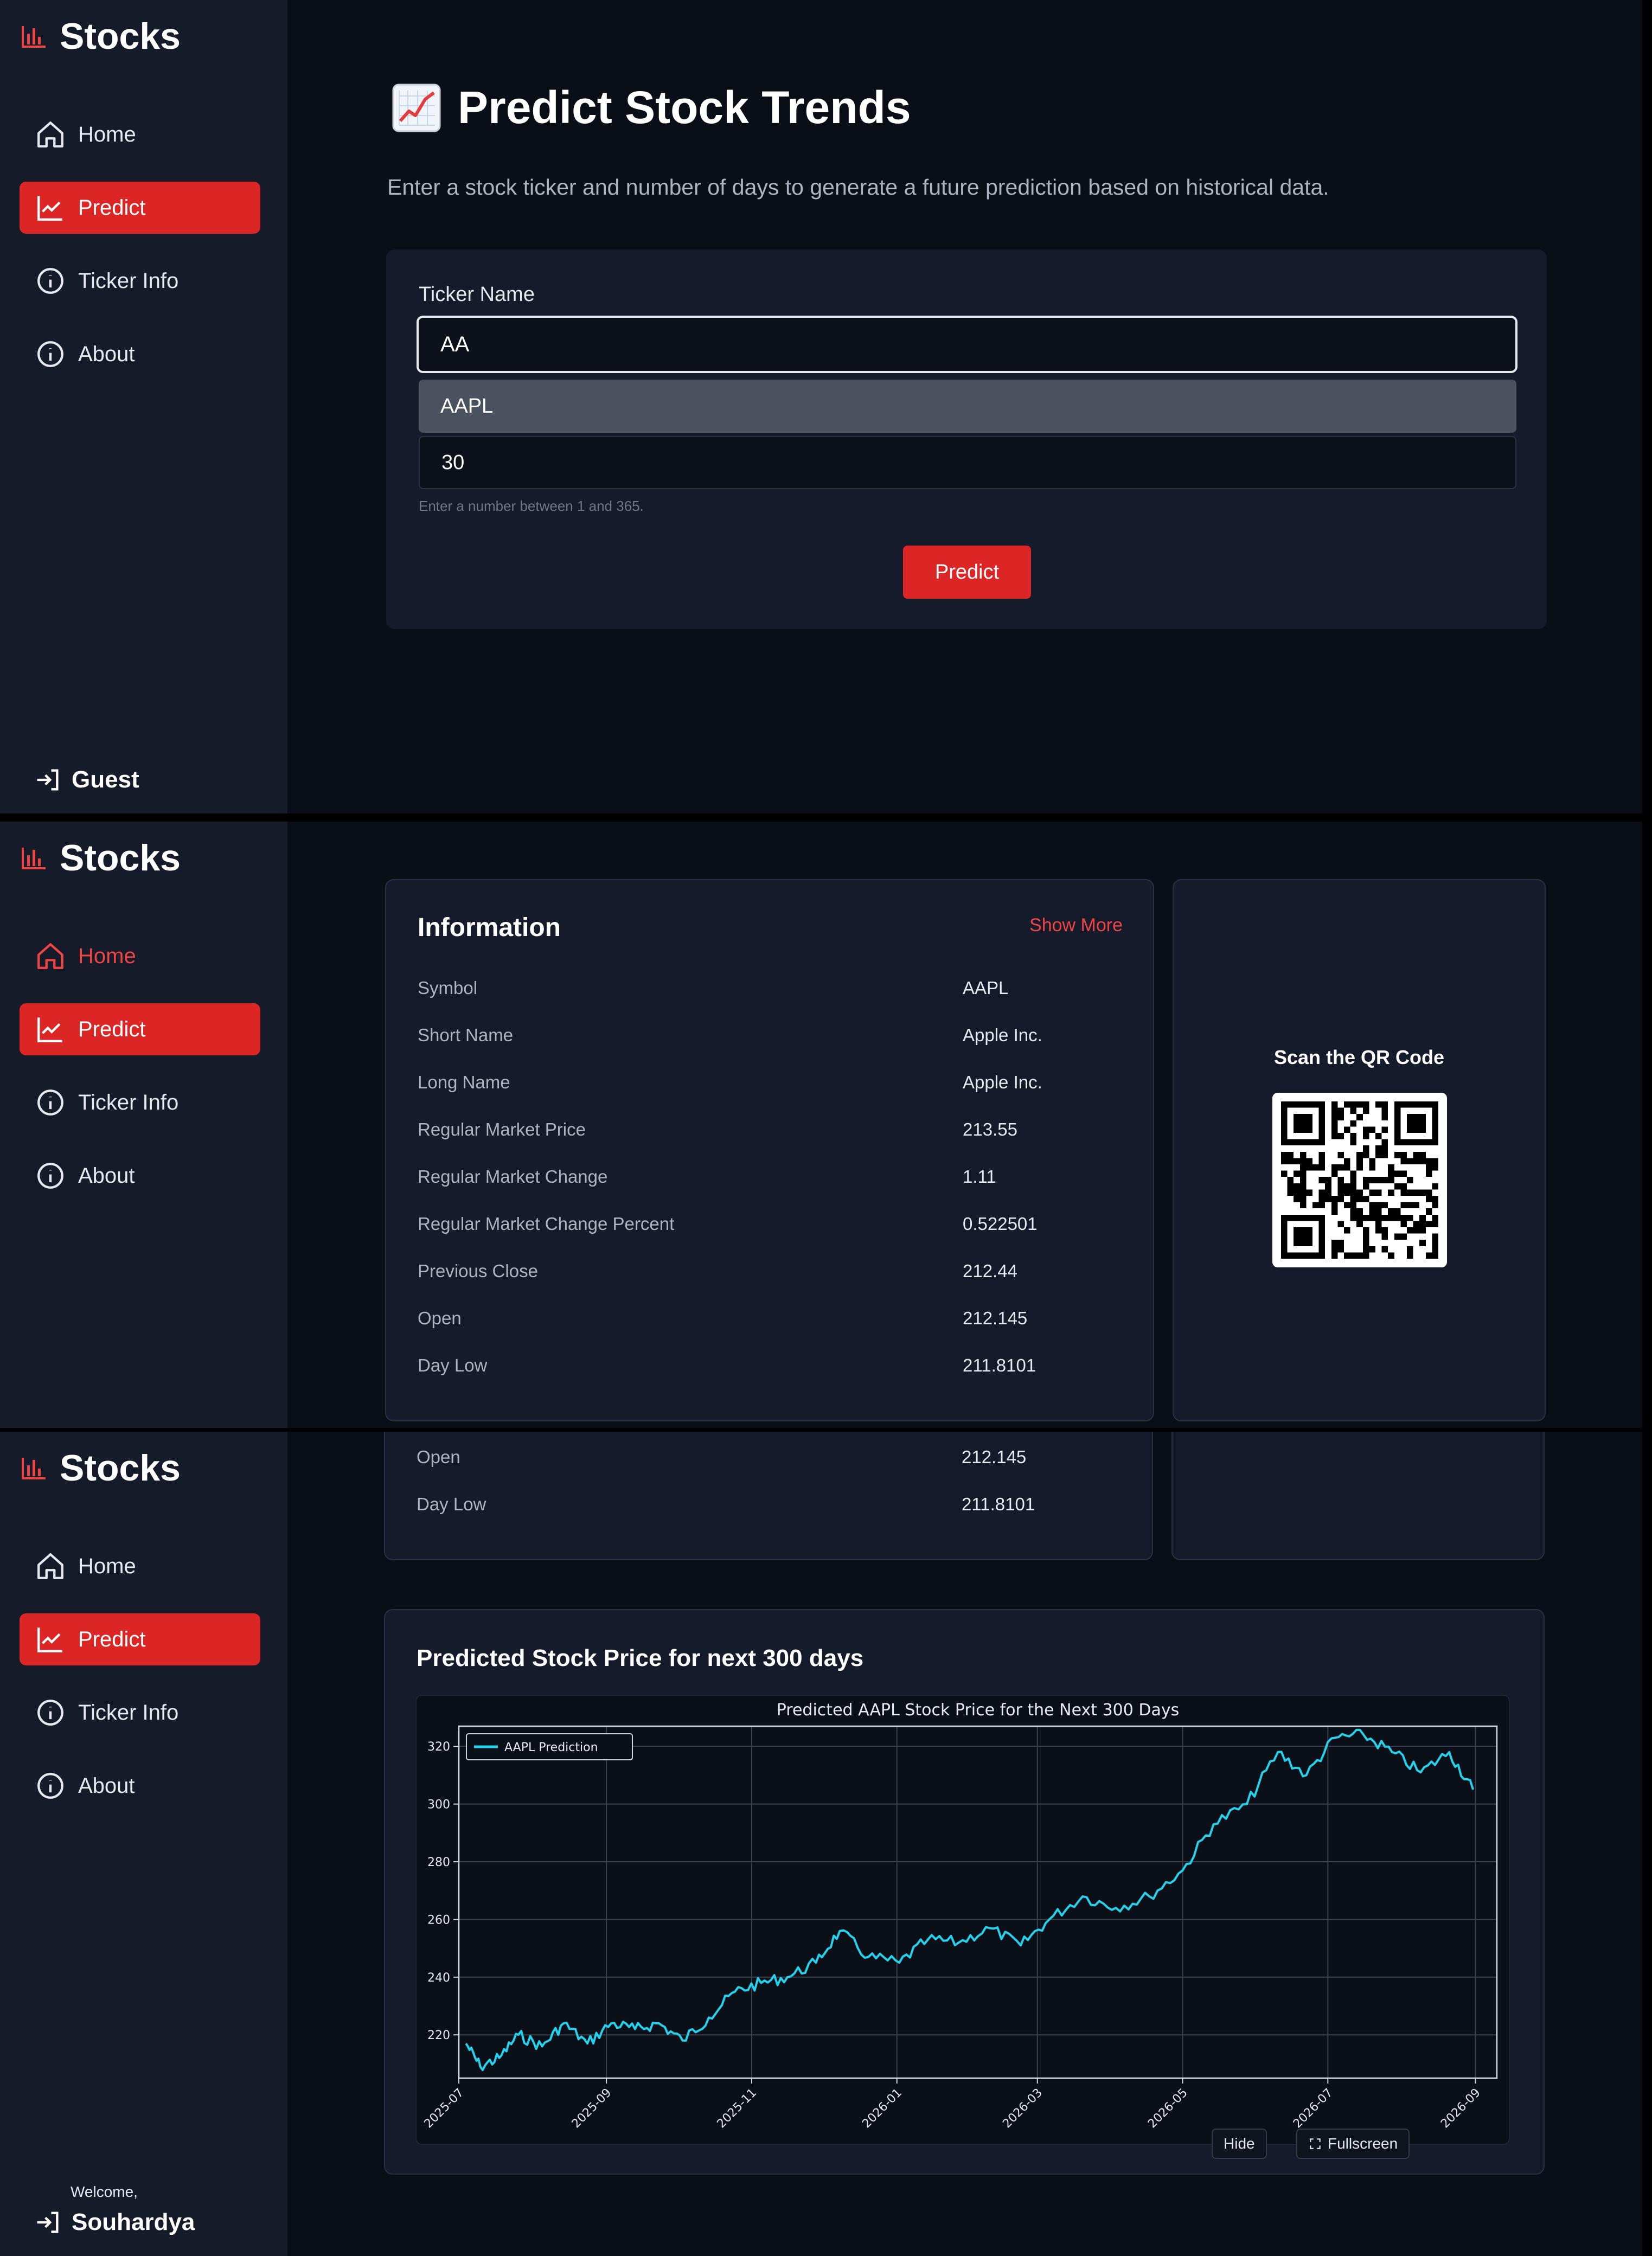 The width and height of the screenshot is (1652, 2256). I want to click on x-tick-label: 2026-01, so click(882, 2108).